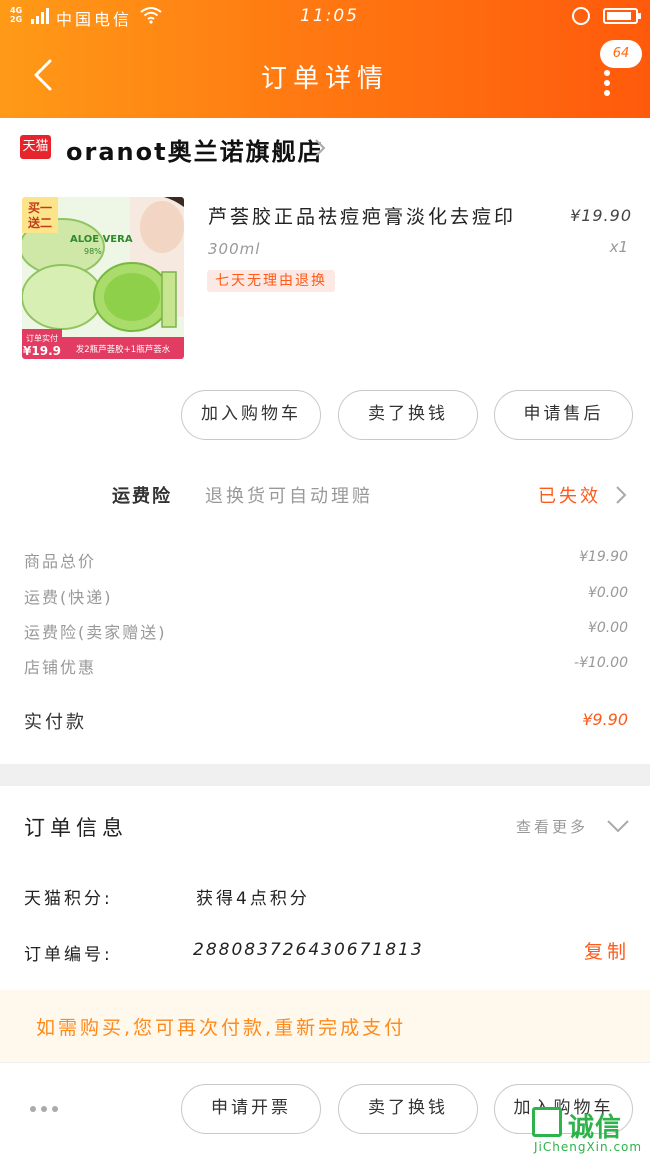  Describe the element at coordinates (569, 496) in the screenshot. I see `insurance-status: 已失效` at that location.